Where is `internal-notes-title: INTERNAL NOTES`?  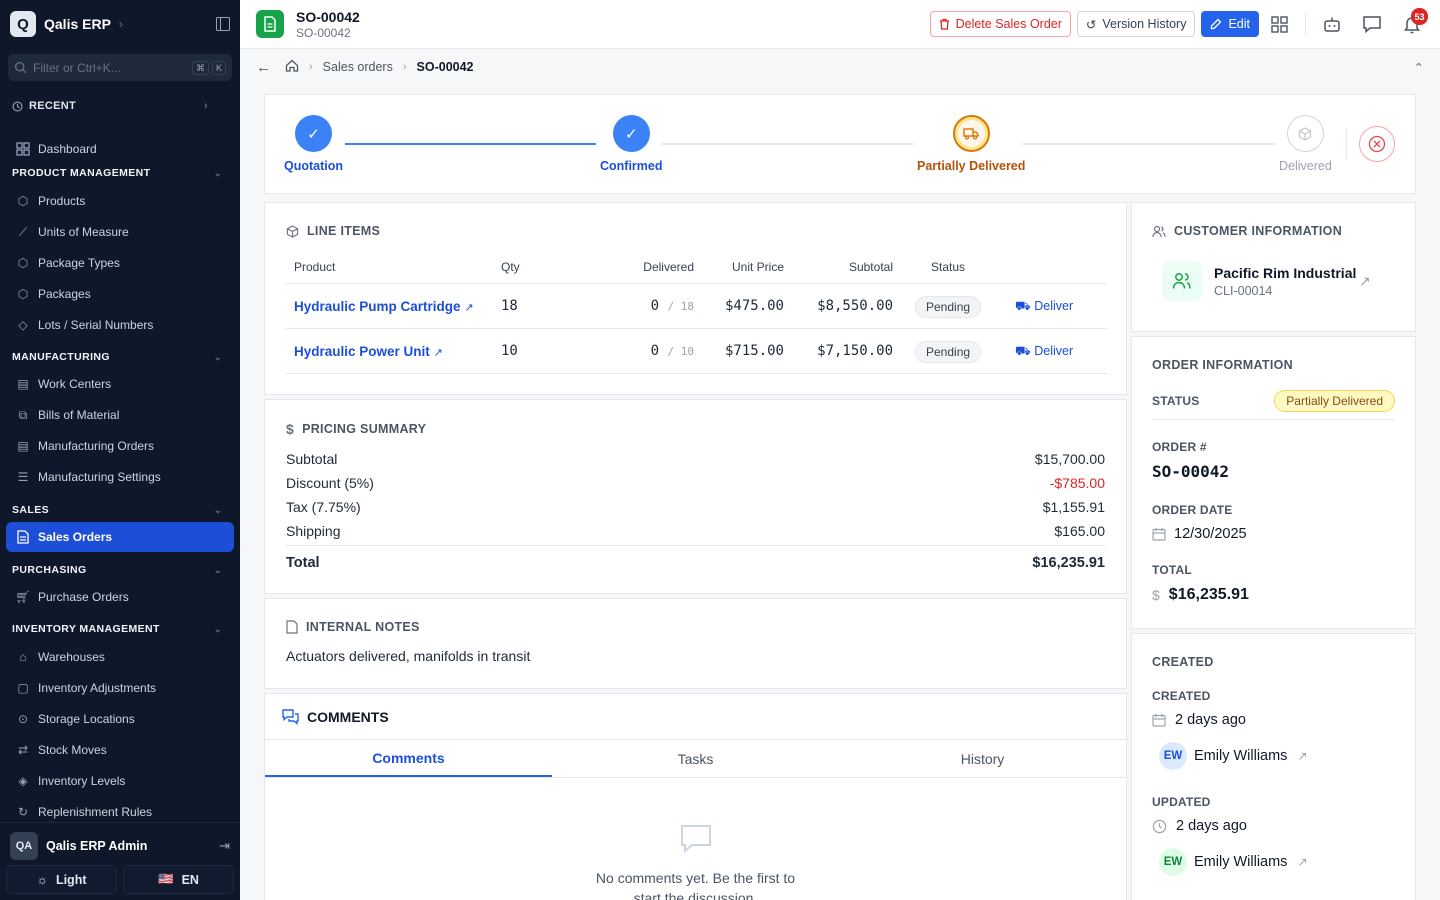
internal-notes-title: INTERNAL NOTES is located at coordinates (353, 627).